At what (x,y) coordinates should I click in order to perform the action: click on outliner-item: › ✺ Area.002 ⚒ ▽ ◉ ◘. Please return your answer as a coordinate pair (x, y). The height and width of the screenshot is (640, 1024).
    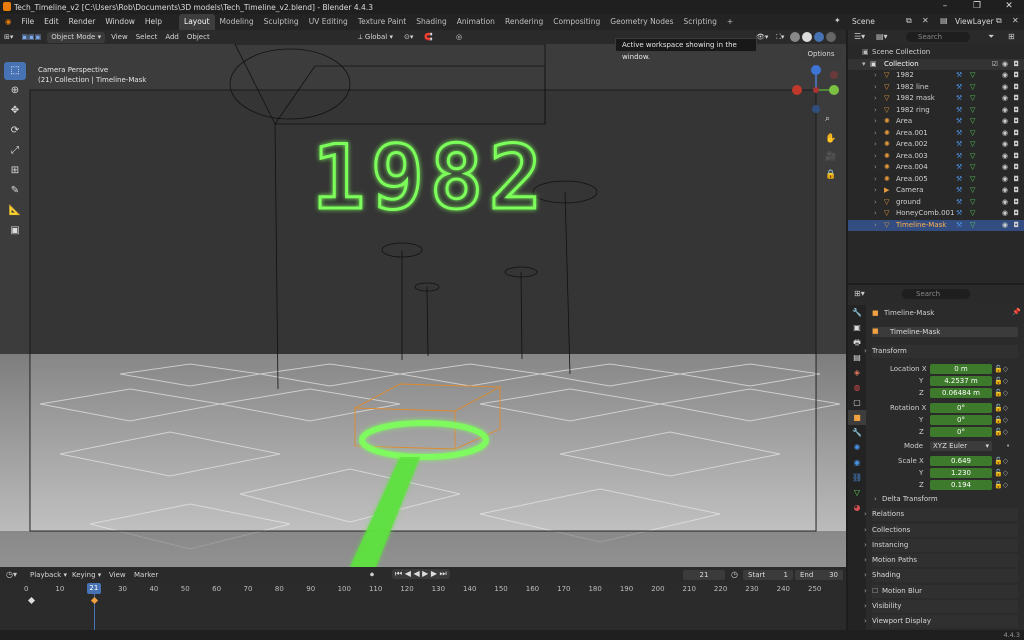
    Looking at the image, I should click on (936, 145).